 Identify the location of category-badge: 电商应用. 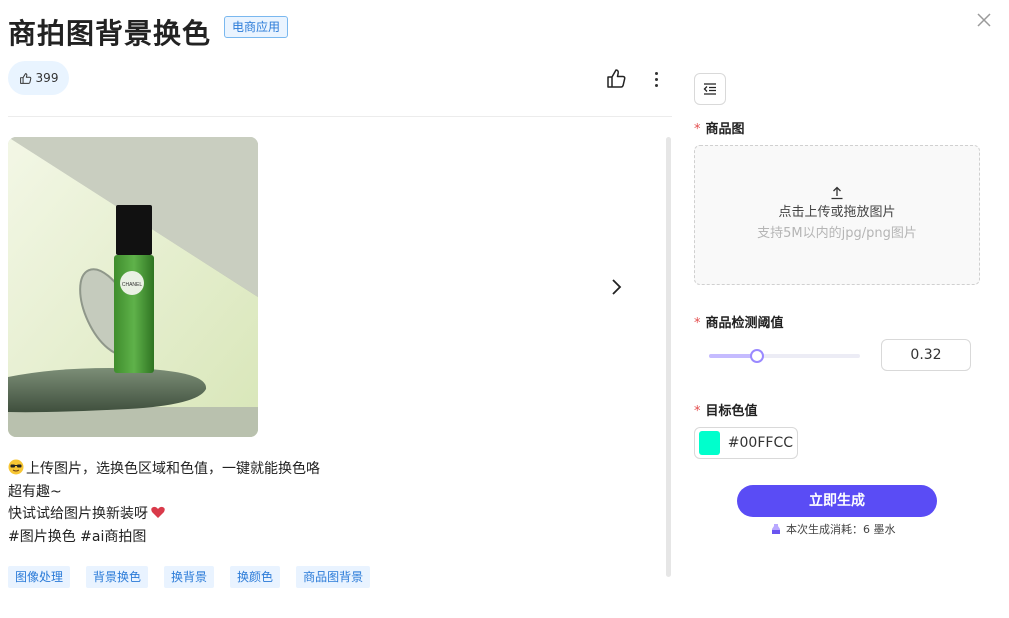
(256, 27).